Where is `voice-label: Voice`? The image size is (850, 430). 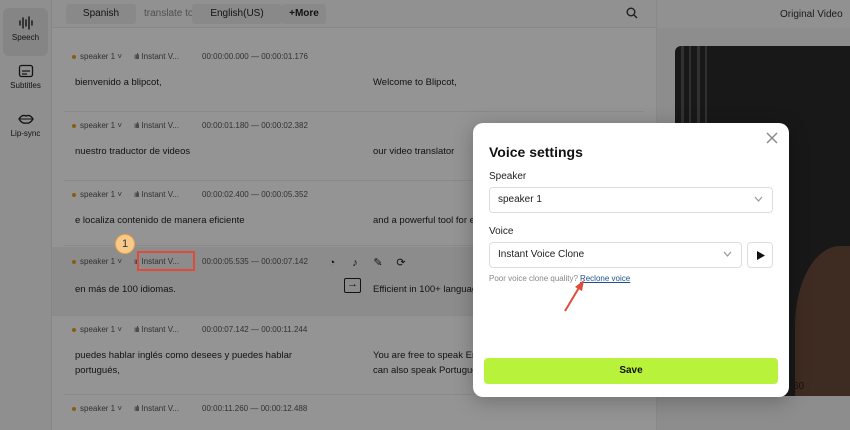
voice-label: Voice is located at coordinates (501, 231).